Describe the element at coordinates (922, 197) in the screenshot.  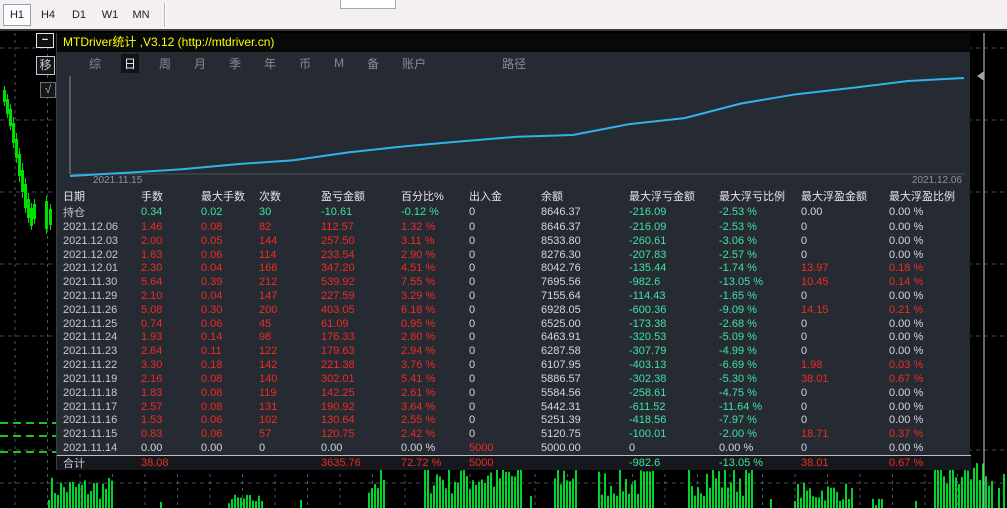
I see `column-header: 最大浮盈比例` at that location.